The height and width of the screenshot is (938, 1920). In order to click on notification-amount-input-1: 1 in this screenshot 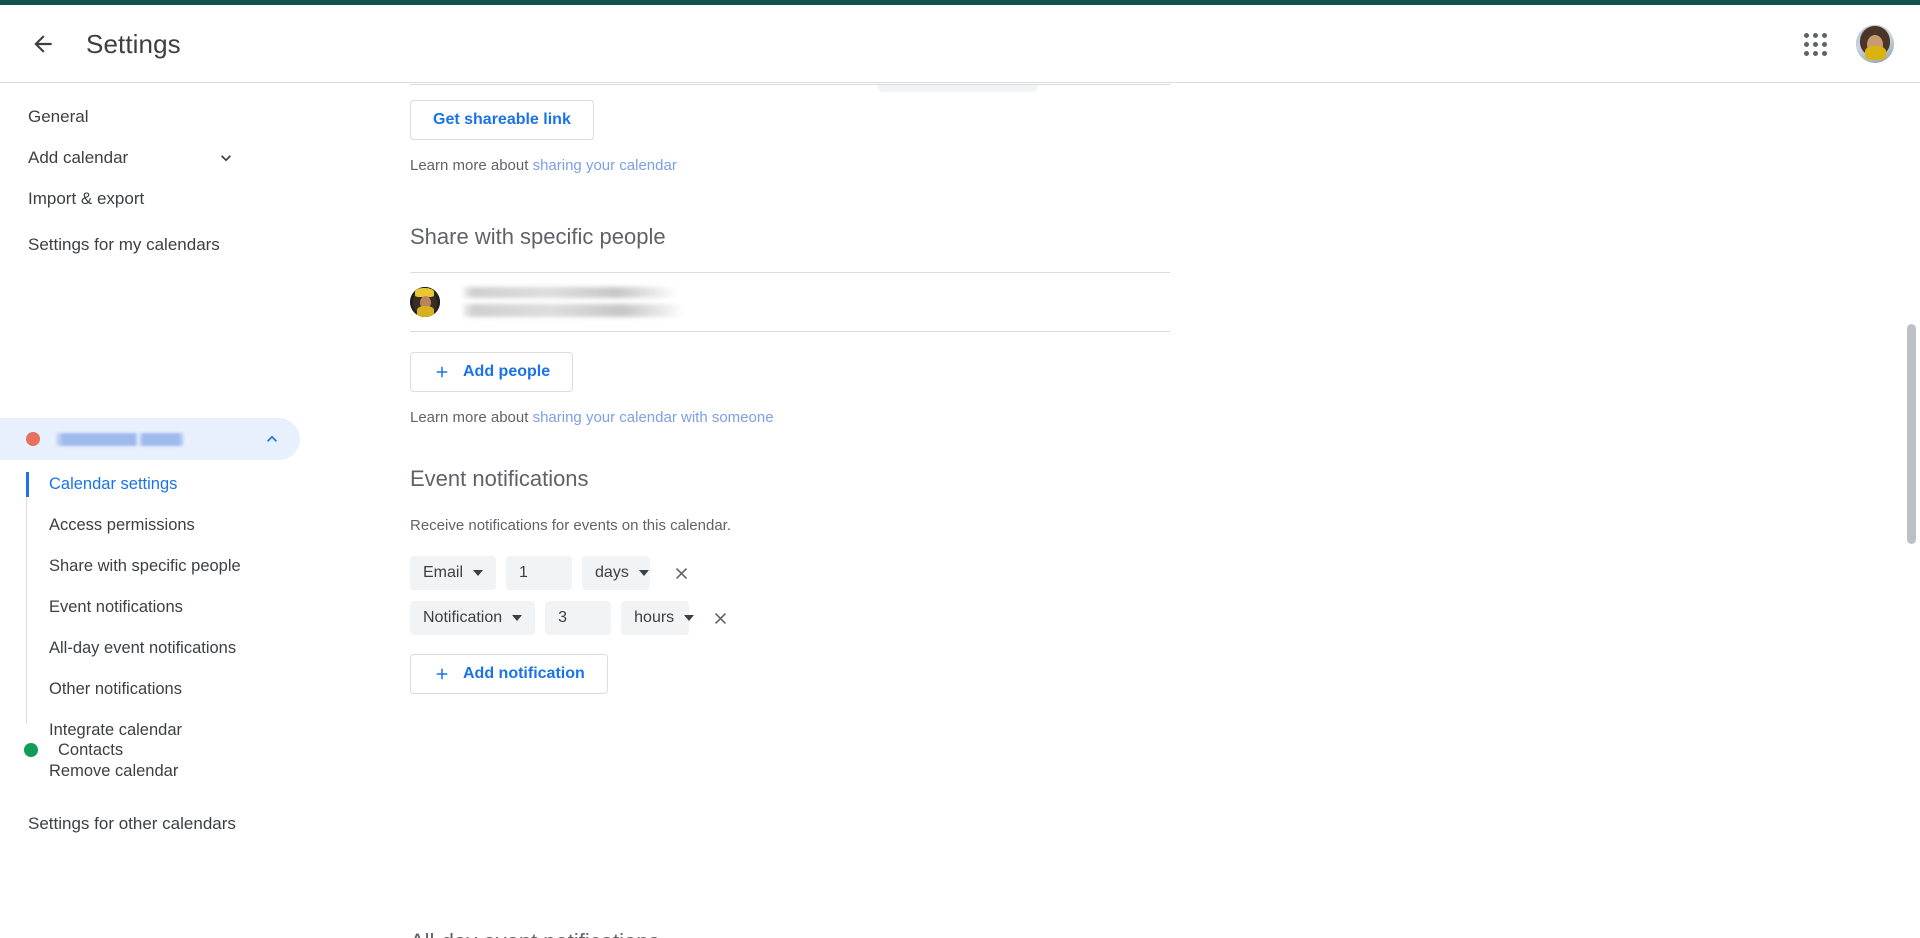, I will do `click(539, 573)`.